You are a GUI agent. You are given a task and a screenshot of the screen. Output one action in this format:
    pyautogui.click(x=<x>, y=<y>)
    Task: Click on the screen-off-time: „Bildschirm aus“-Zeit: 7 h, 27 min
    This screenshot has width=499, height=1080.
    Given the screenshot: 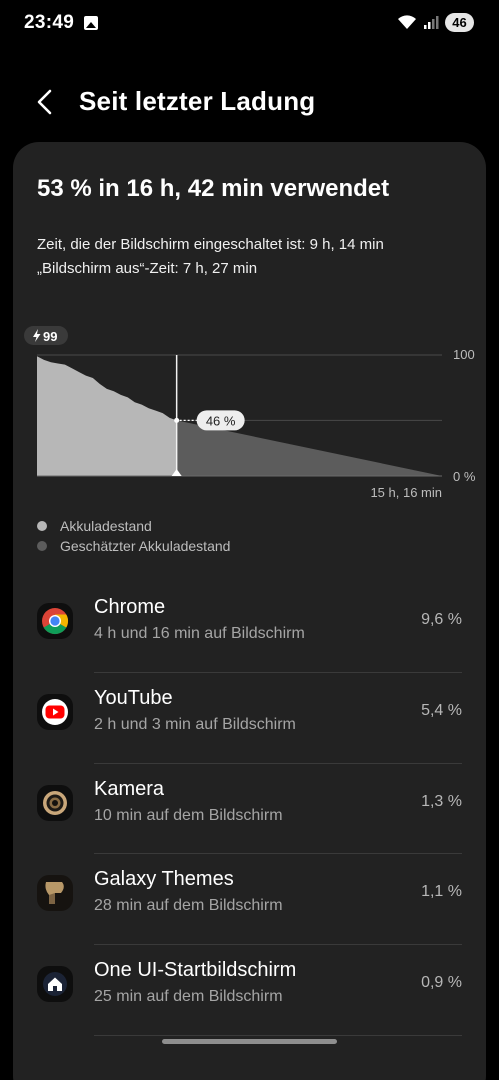 What is the action you would take?
    pyautogui.click(x=147, y=268)
    